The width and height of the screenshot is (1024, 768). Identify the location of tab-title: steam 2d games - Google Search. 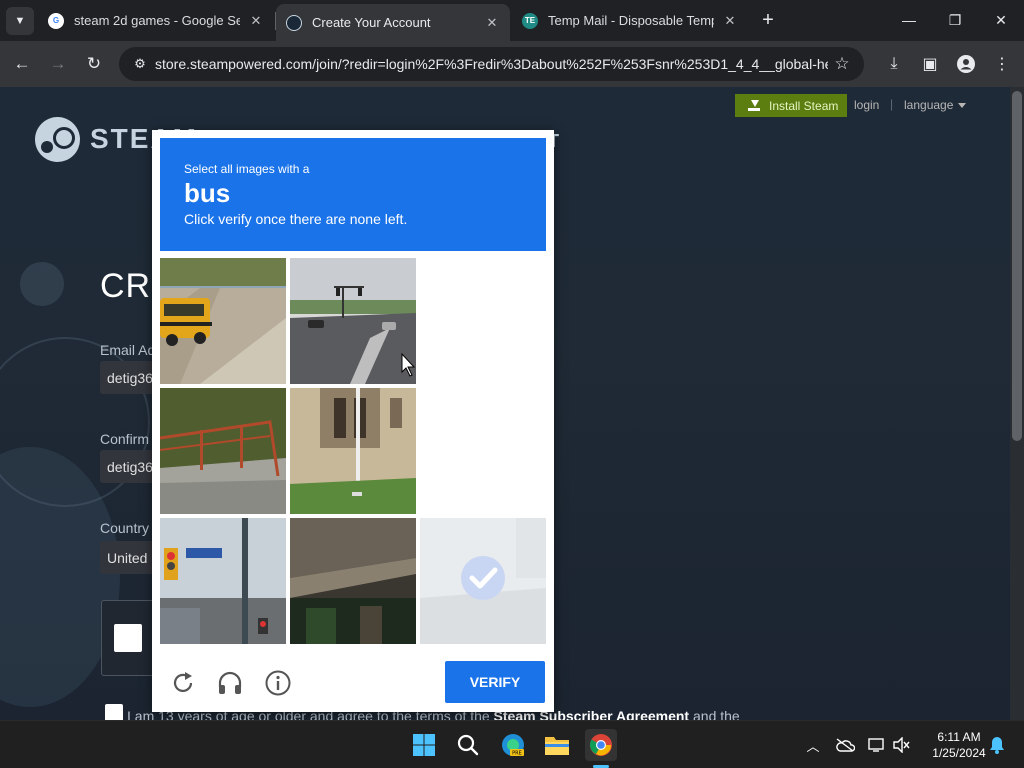
(157, 20).